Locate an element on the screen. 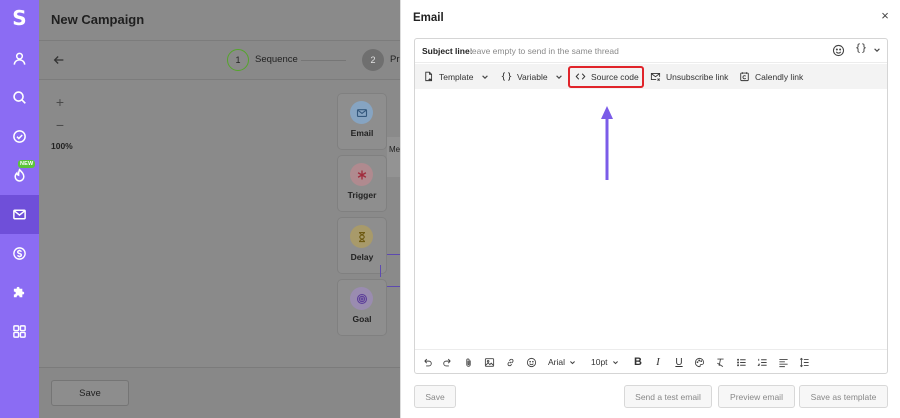 This screenshot has height=418, width=900. clear-format-icon is located at coordinates (720, 362).